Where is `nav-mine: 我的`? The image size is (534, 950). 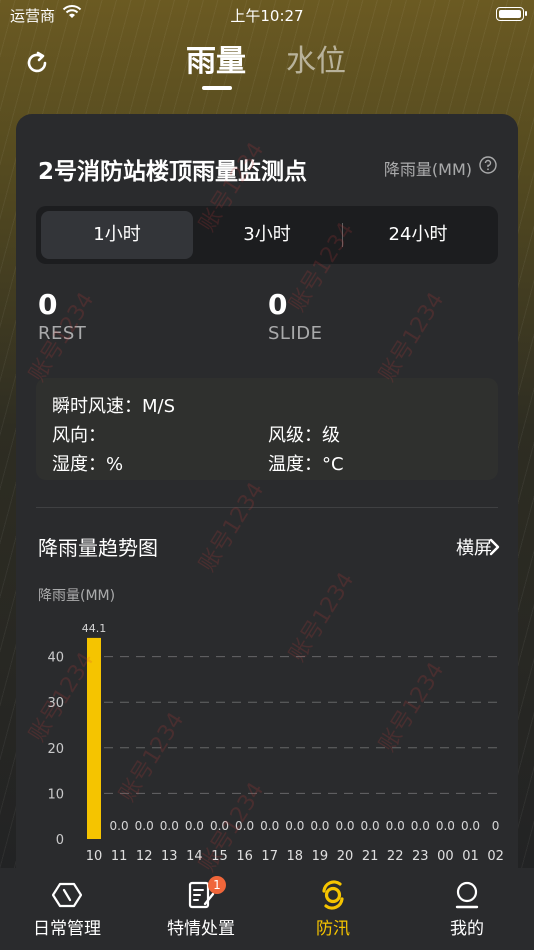 nav-mine: 我的 is located at coordinates (467, 909).